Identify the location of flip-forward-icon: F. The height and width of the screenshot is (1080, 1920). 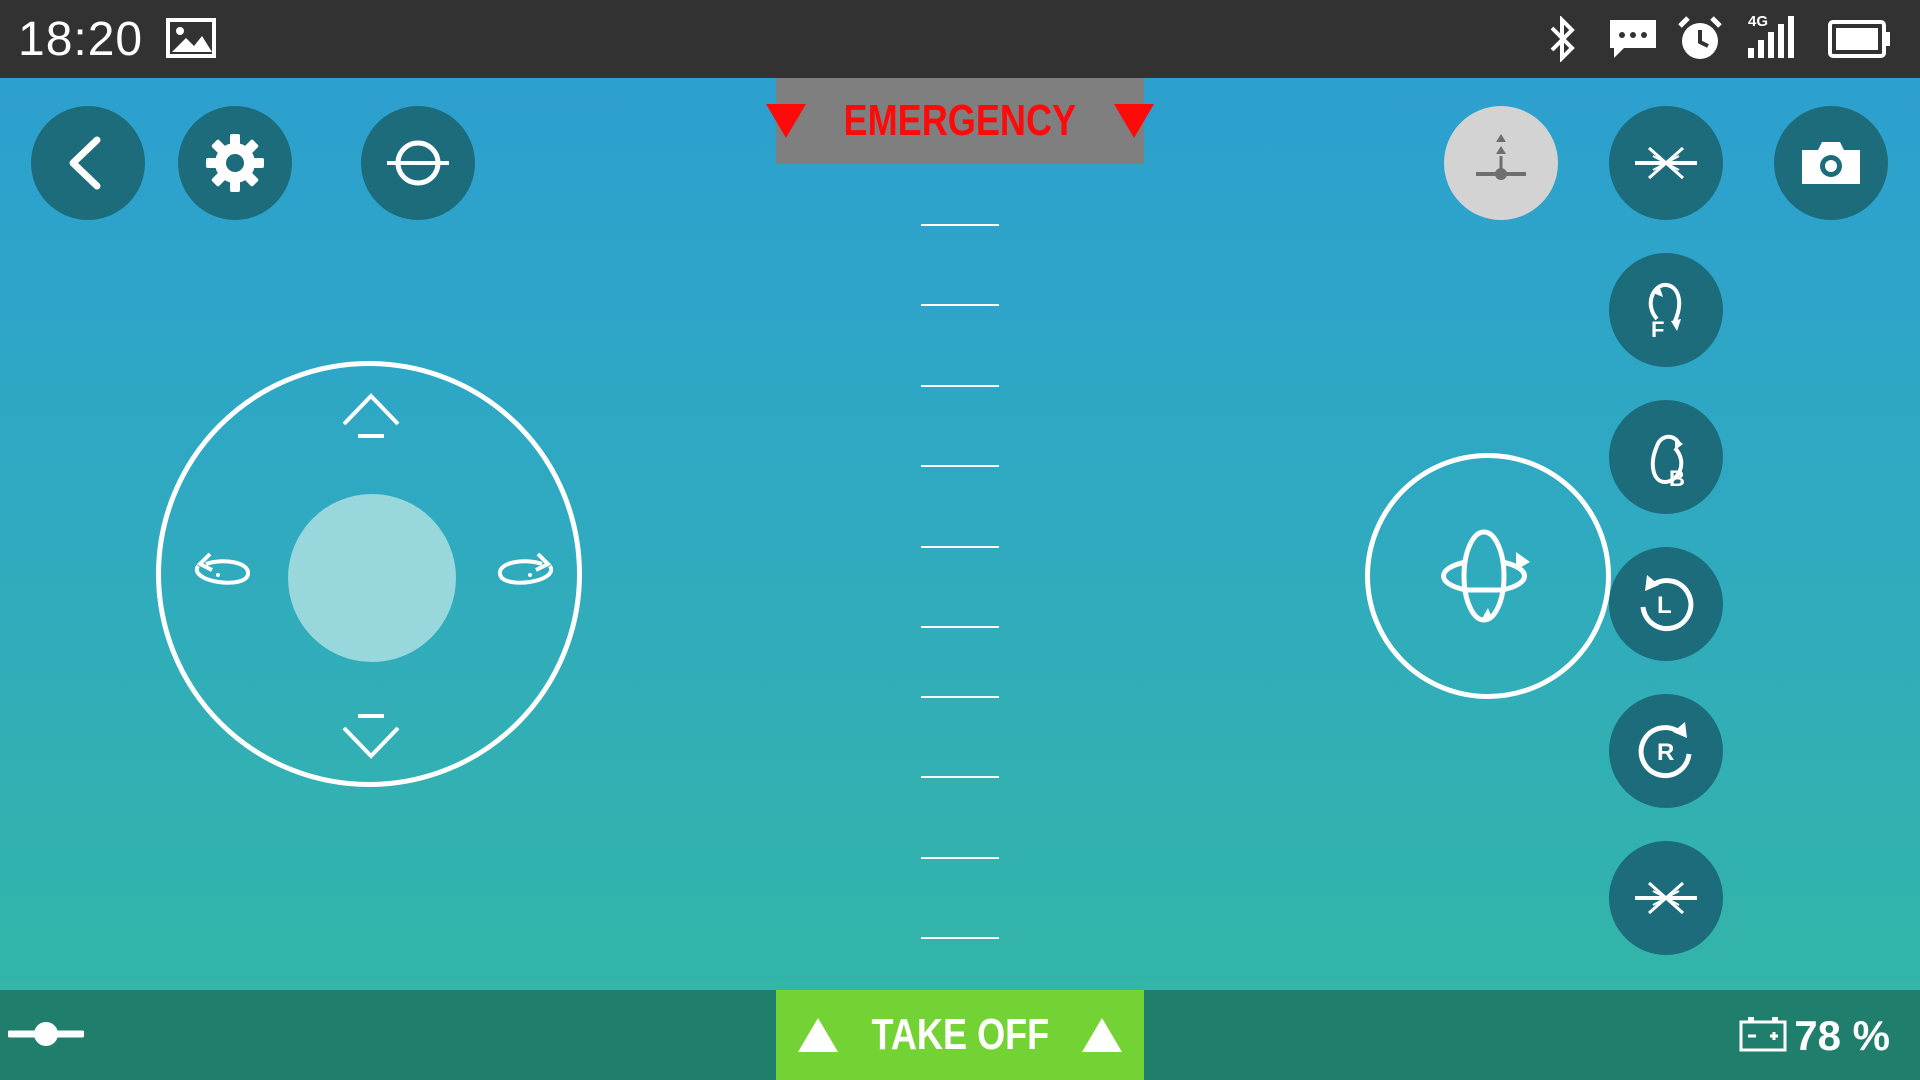
(1665, 312).